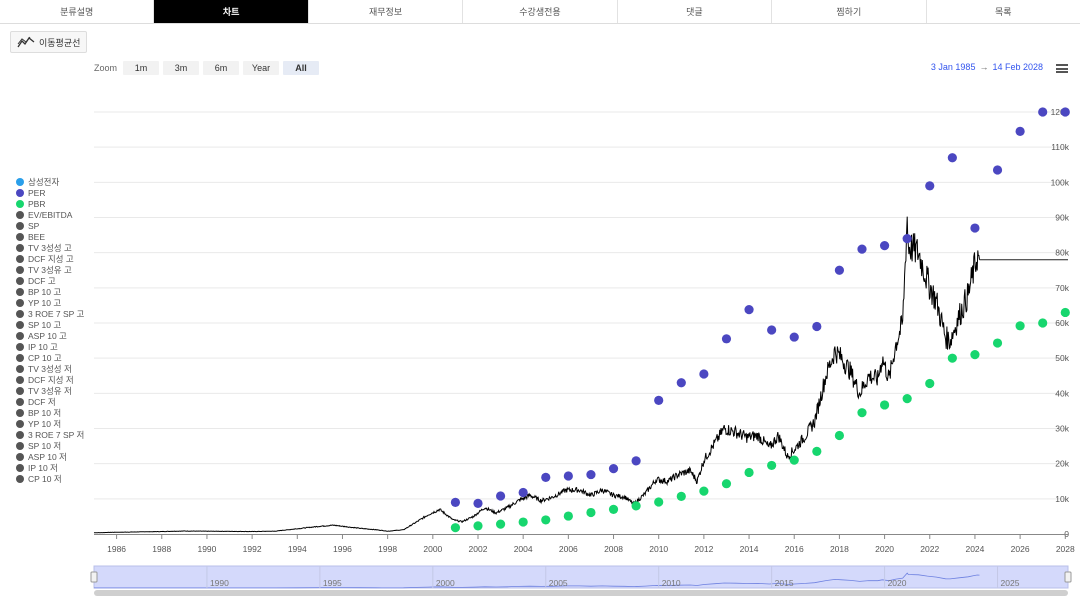 This screenshot has width=1080, height=597. Describe the element at coordinates (1020, 549) in the screenshot. I see `x-tick-label: 2026` at that location.